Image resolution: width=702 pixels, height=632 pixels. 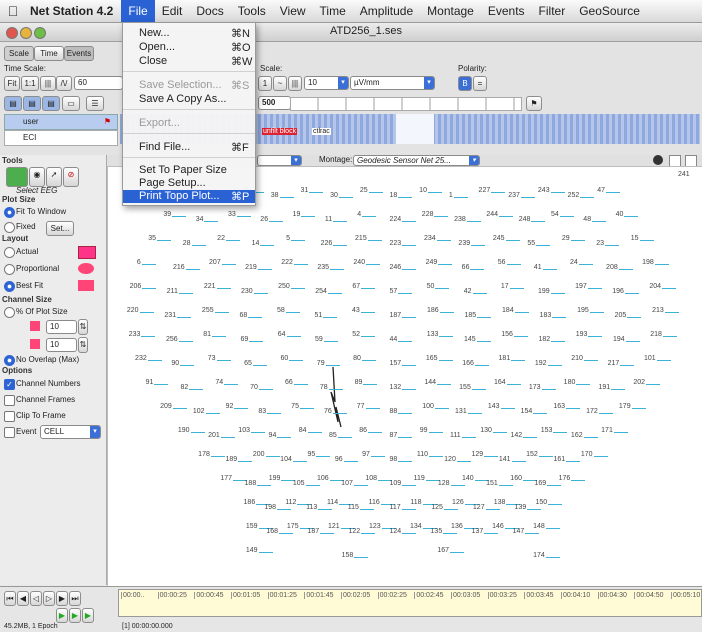 What do you see at coordinates (70, 432) in the screenshot?
I see `event-select: CELL ▾` at bounding box center [70, 432].